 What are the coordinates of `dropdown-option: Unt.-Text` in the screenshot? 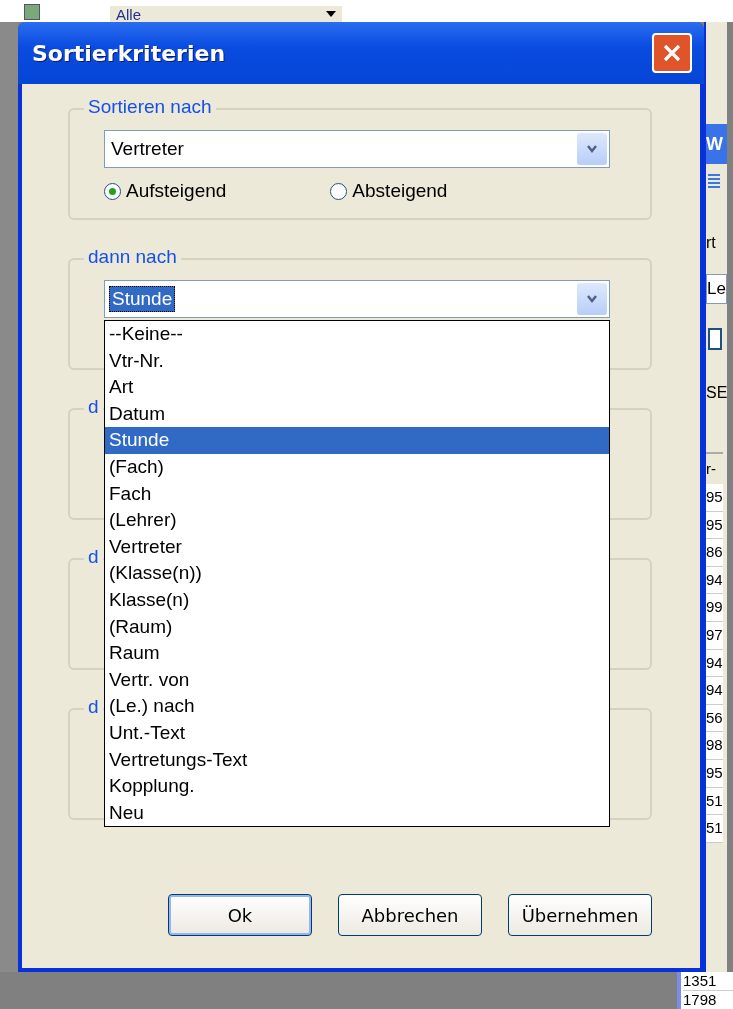 It's located at (357, 733).